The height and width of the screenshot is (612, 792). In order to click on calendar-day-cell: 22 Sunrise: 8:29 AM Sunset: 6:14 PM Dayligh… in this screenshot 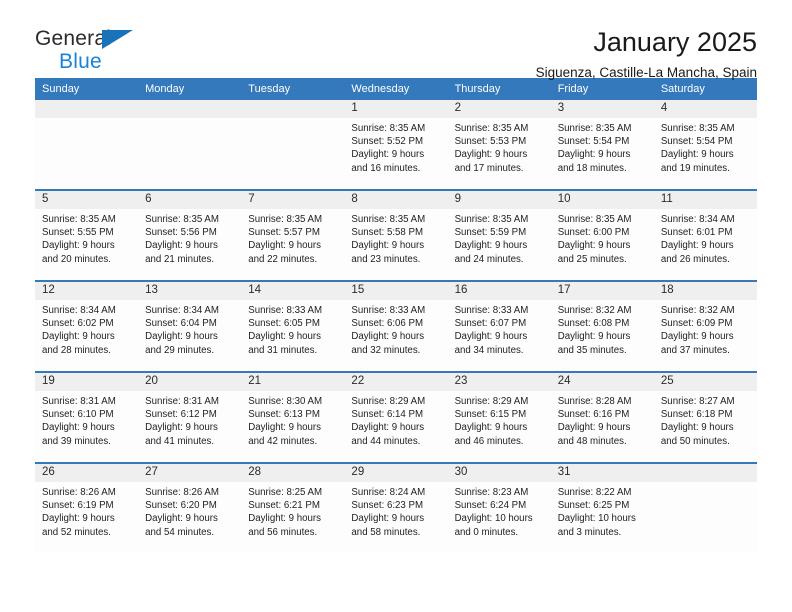, I will do `click(396, 417)`.